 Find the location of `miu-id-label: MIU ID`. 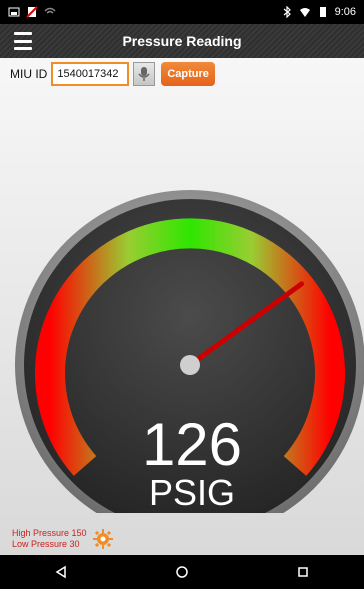

miu-id-label: MIU ID is located at coordinates (29, 74).